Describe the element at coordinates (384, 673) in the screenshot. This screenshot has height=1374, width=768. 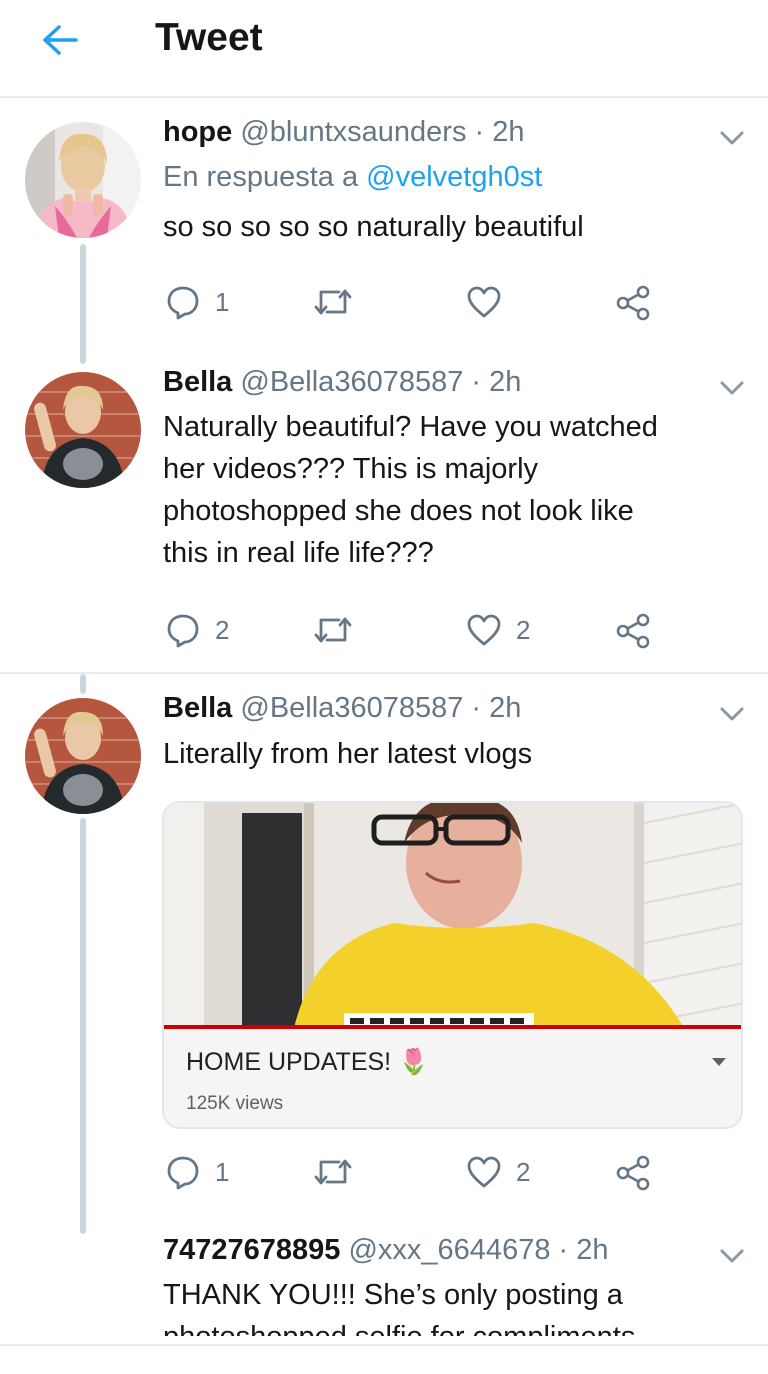
I see `tweet-divider` at that location.